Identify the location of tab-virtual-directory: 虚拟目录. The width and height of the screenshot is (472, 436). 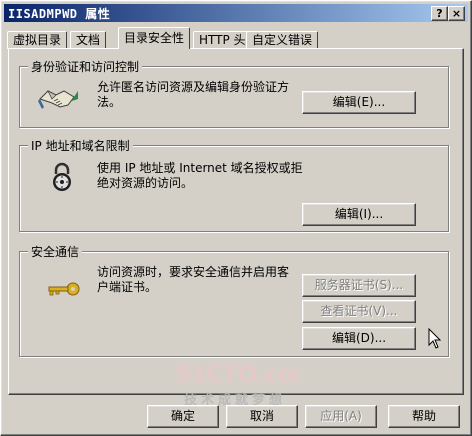
(37, 40).